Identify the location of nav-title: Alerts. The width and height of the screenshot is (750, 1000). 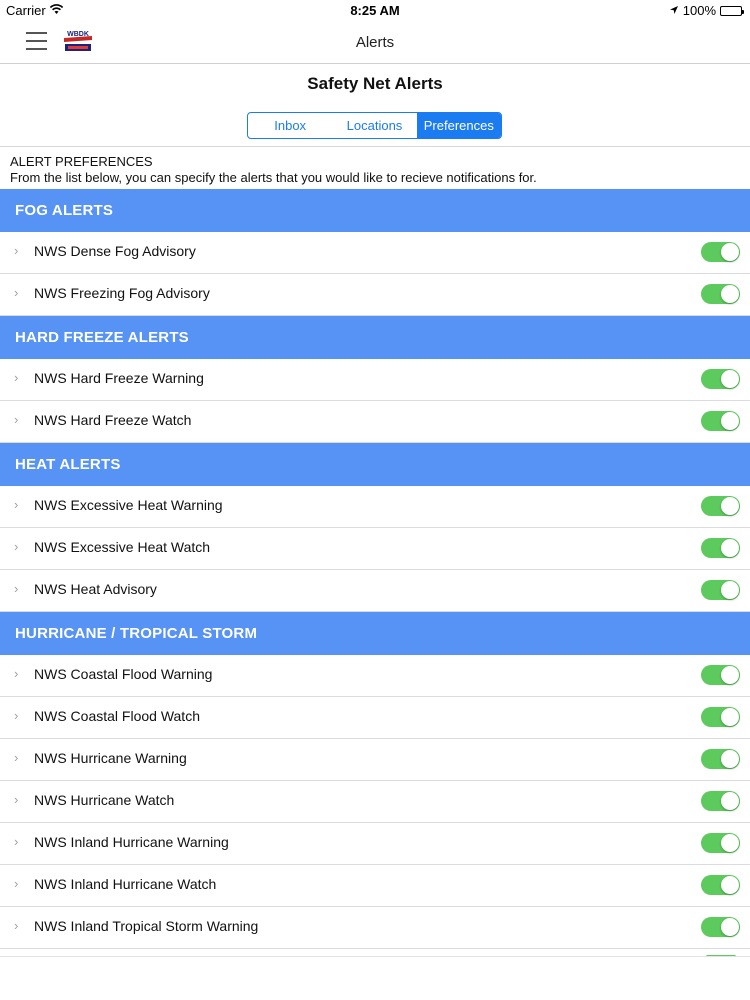
(375, 42).